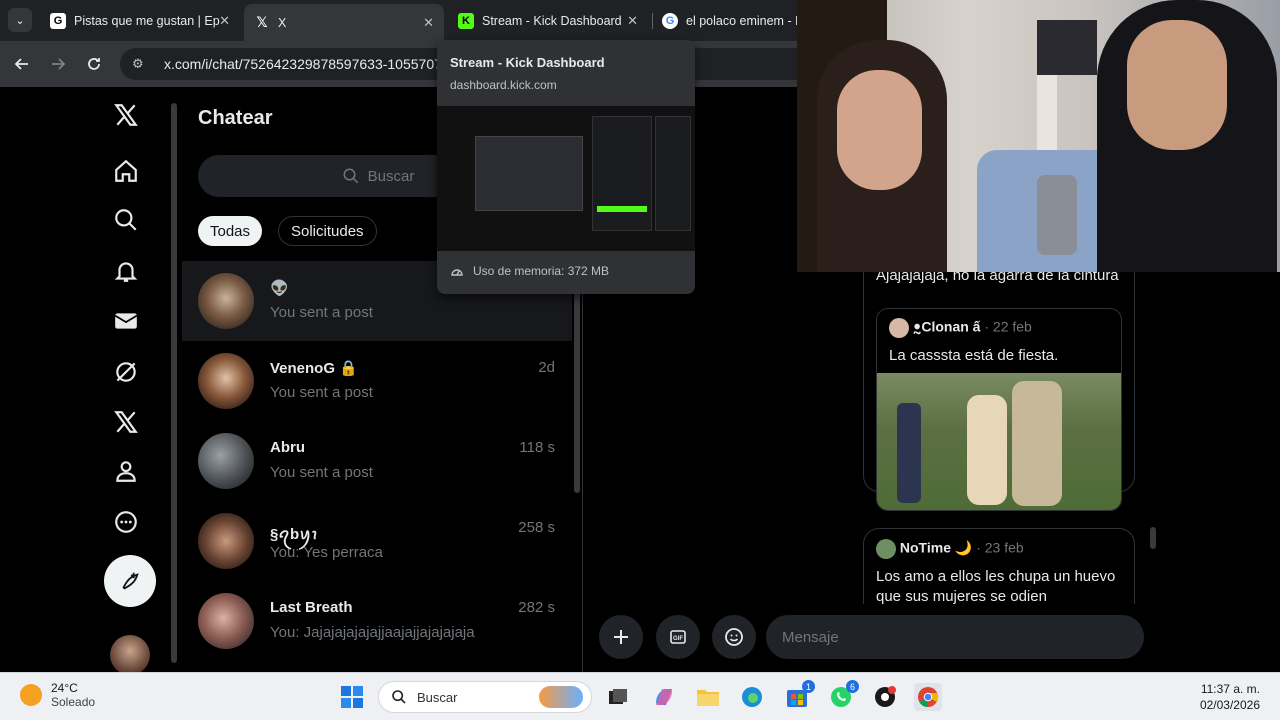 The image size is (1280, 720). Describe the element at coordinates (974, 355) in the screenshot. I see `quote-text: La casssta está de fiesta.` at that location.